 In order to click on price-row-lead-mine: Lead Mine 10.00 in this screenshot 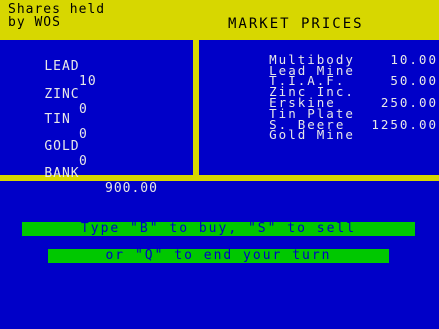, I will do `click(325, 63)`.